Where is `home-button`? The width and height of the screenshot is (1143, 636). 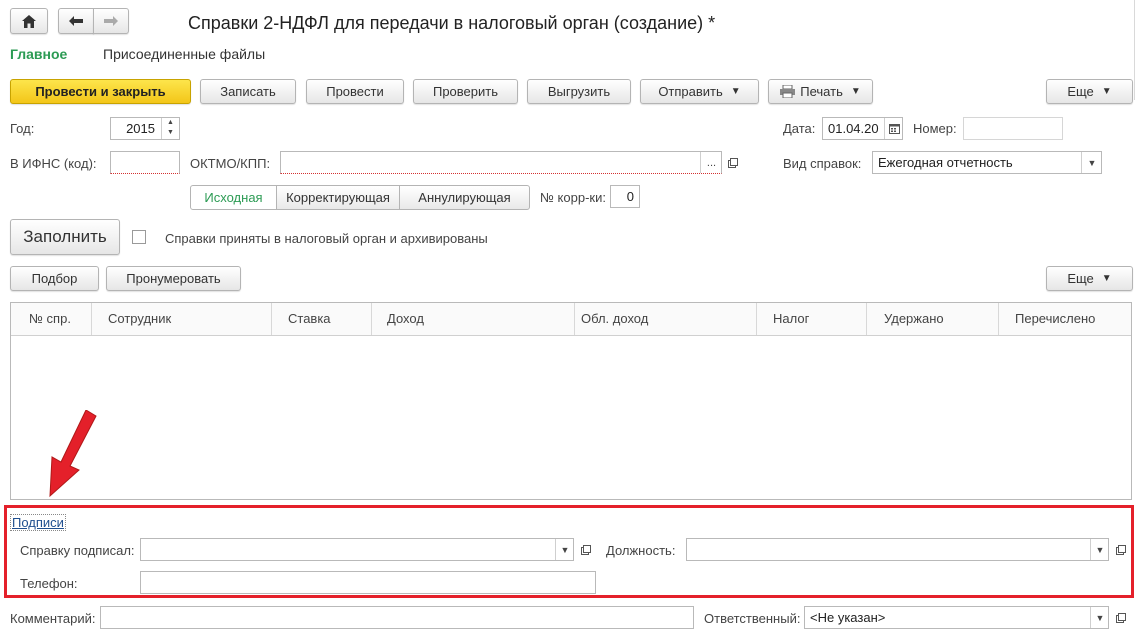
home-button is located at coordinates (29, 21).